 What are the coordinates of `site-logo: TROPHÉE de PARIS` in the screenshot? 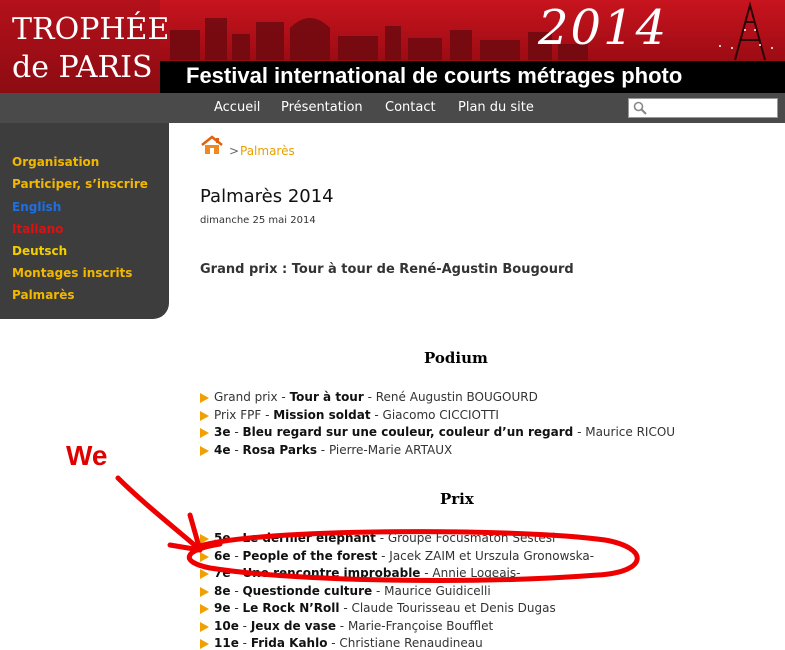 It's located at (84, 46).